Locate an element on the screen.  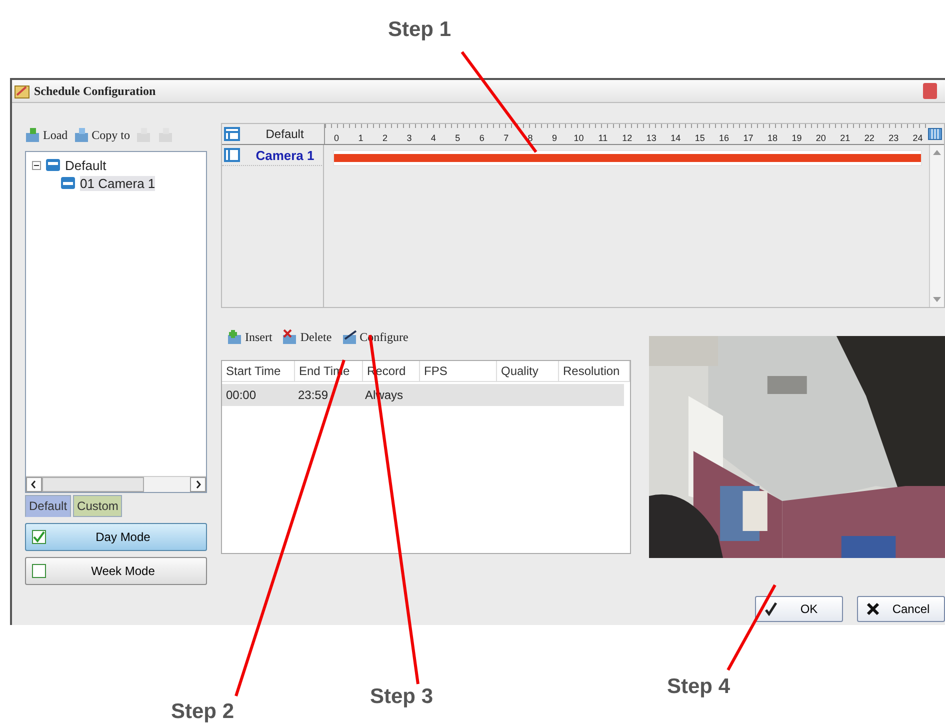
table-cell-text: 00:00 is located at coordinates (241, 395).